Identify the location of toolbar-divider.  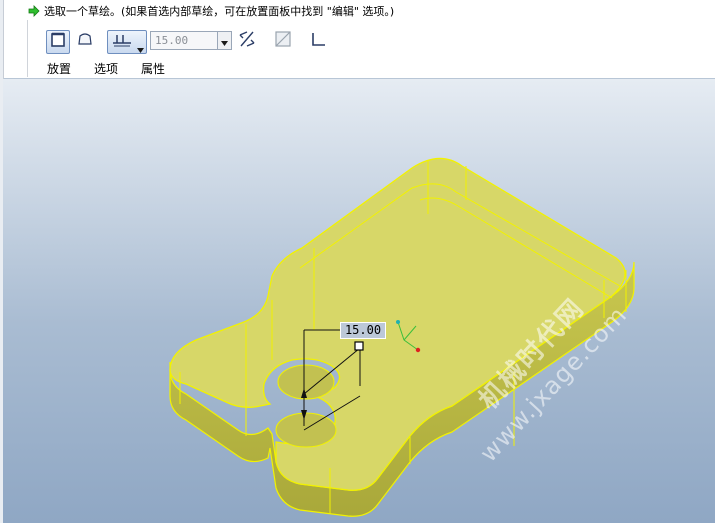
(27, 48).